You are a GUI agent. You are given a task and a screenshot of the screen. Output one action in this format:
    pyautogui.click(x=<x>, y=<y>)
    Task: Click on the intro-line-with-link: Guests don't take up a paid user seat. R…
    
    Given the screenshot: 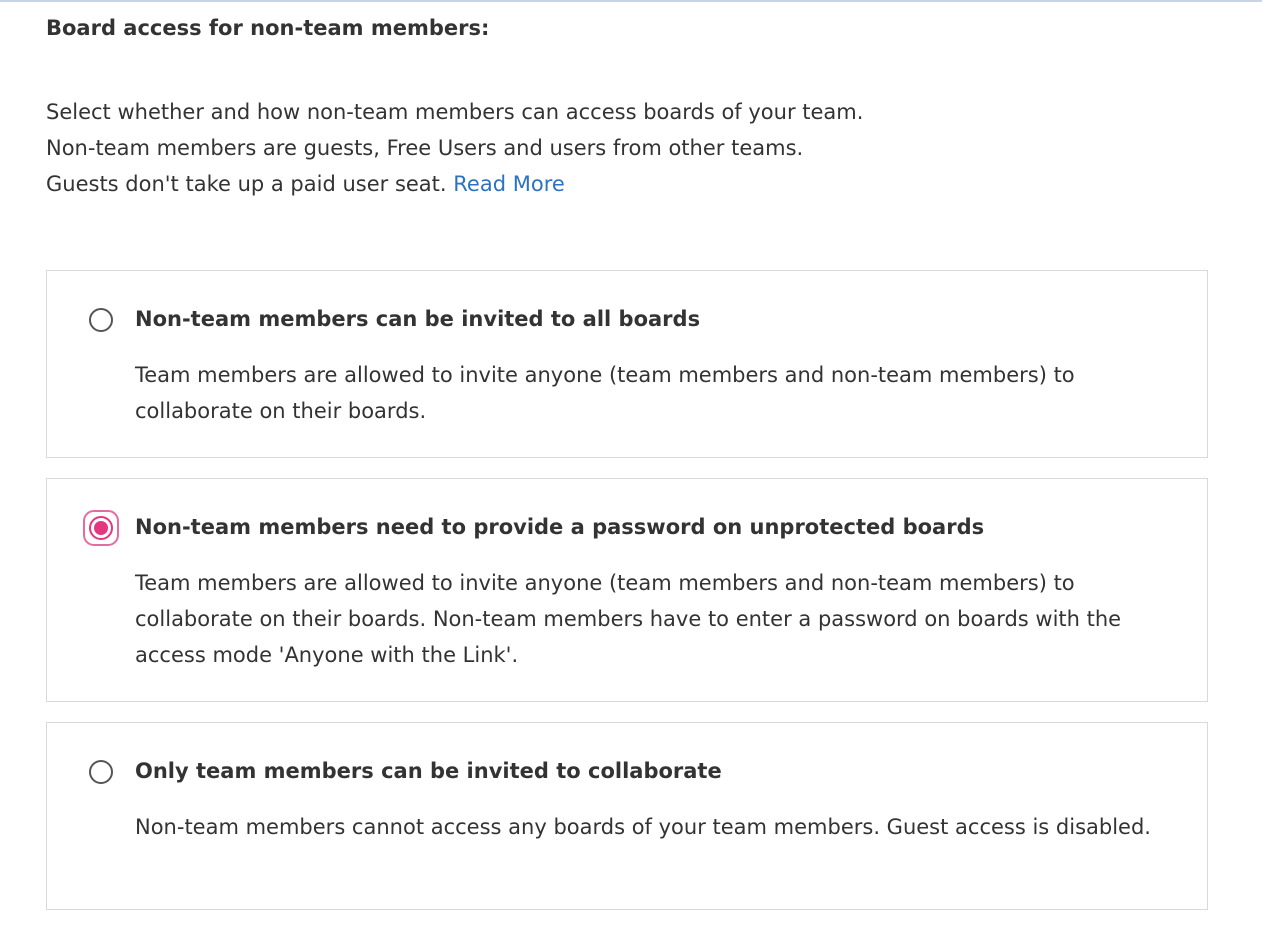 What is the action you would take?
    pyautogui.click(x=454, y=184)
    